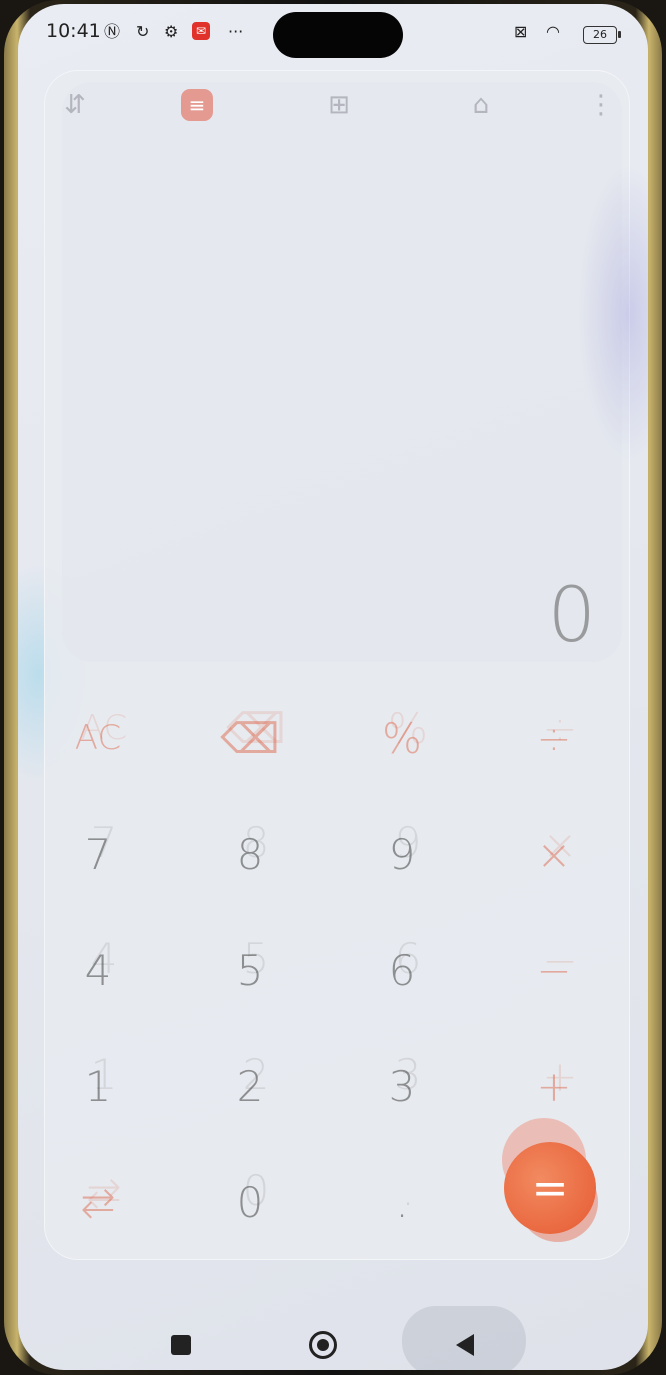 This screenshot has height=1375, width=666. I want to click on camera-notch, so click(338, 35).